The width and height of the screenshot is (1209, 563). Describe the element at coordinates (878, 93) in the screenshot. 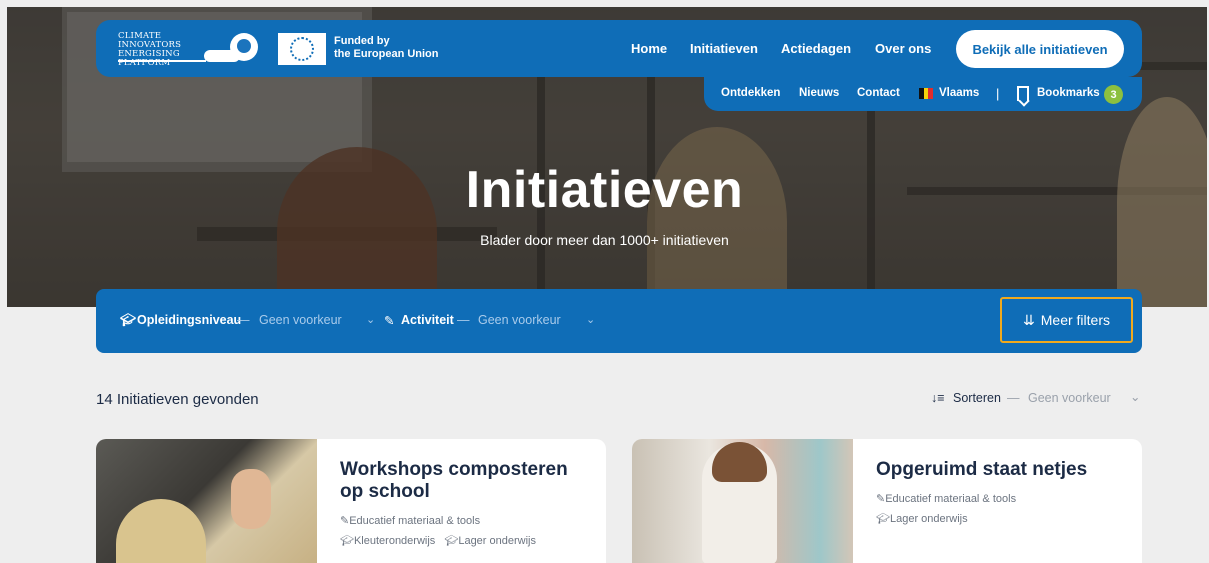

I see `subnav-contact: Contact` at that location.